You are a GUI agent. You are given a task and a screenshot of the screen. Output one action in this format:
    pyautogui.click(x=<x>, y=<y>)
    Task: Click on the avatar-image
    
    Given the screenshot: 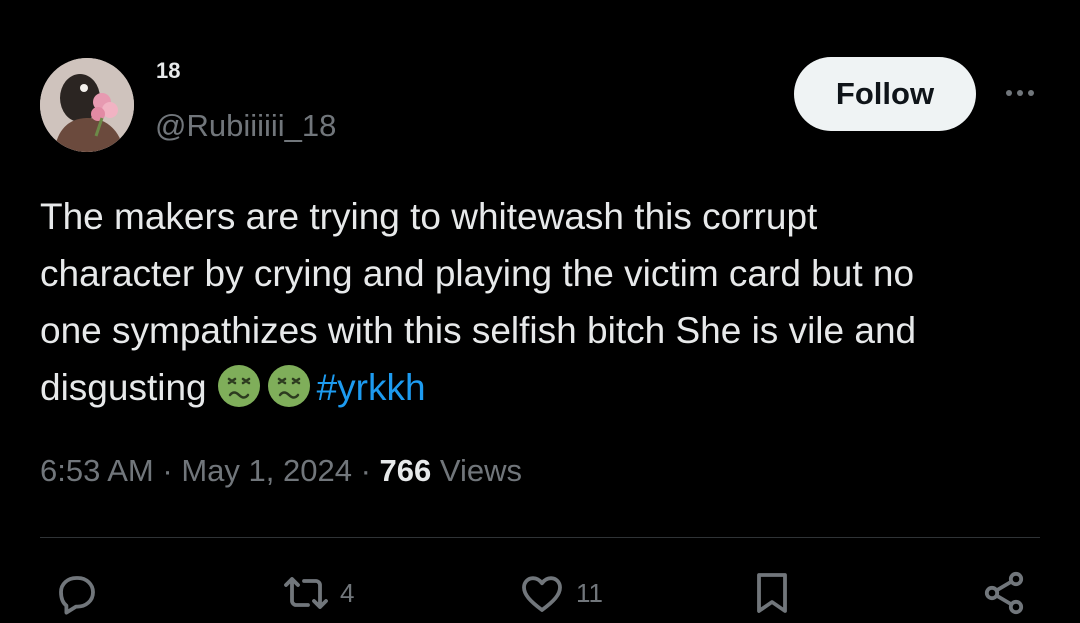 What is the action you would take?
    pyautogui.click(x=87, y=105)
    